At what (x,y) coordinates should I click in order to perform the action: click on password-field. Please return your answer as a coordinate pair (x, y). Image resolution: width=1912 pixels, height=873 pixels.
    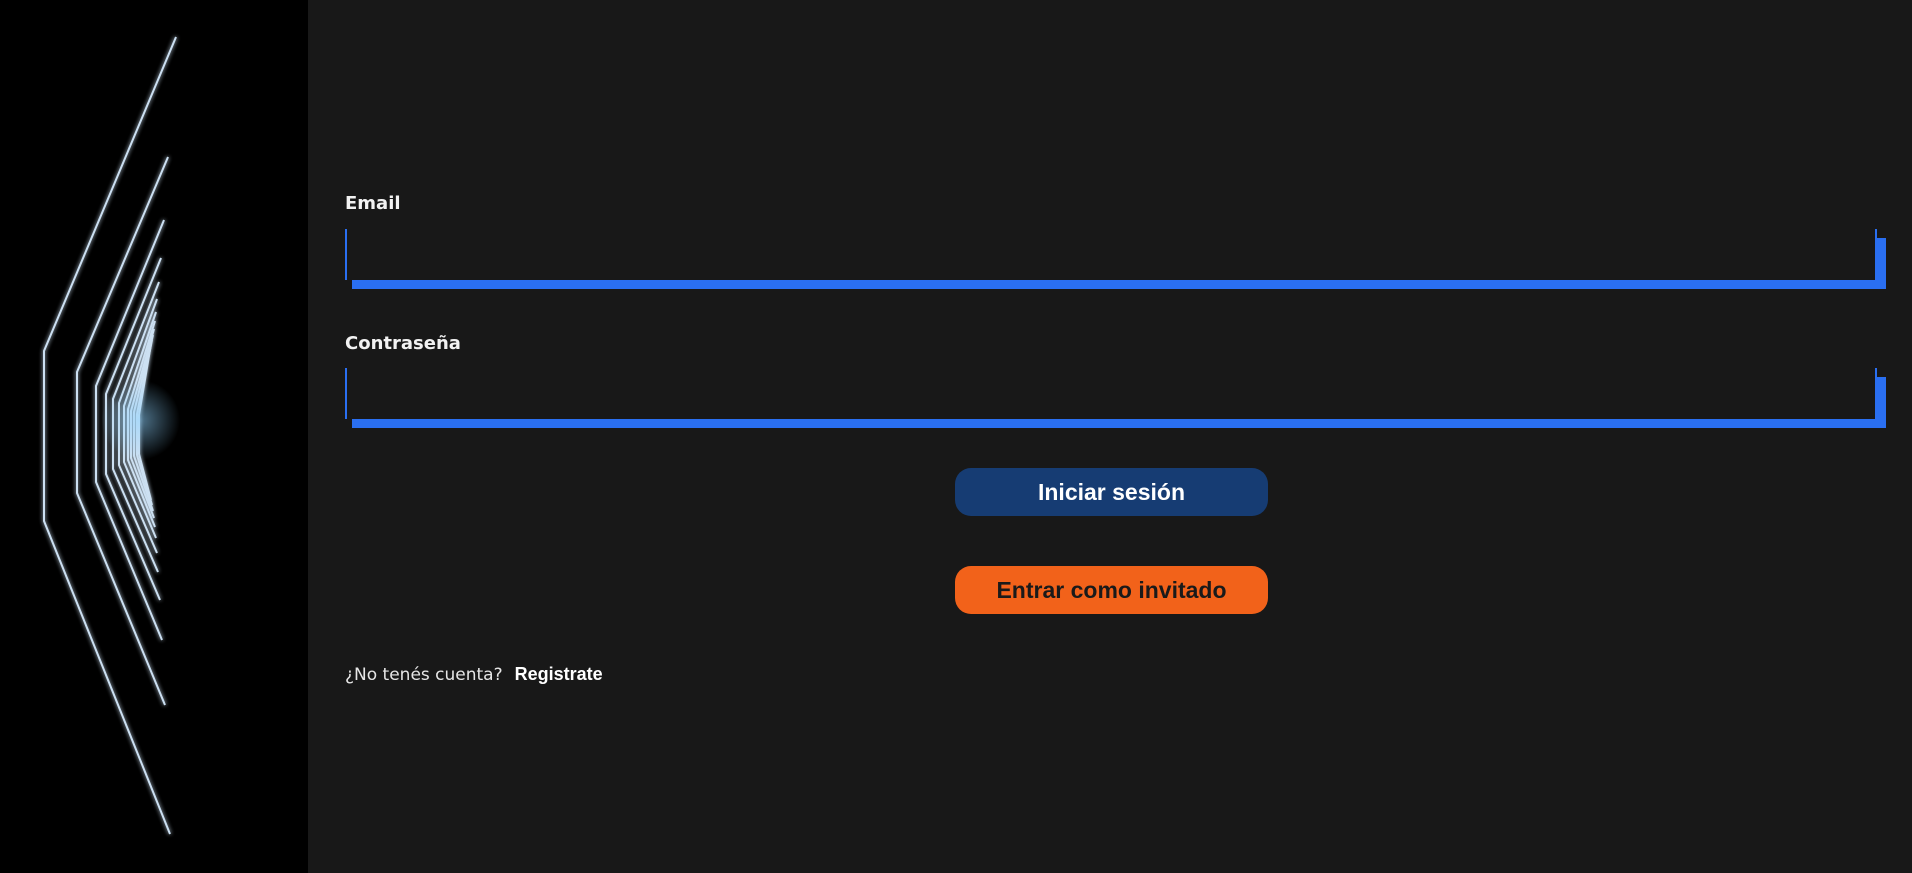
    Looking at the image, I should click on (1111, 393).